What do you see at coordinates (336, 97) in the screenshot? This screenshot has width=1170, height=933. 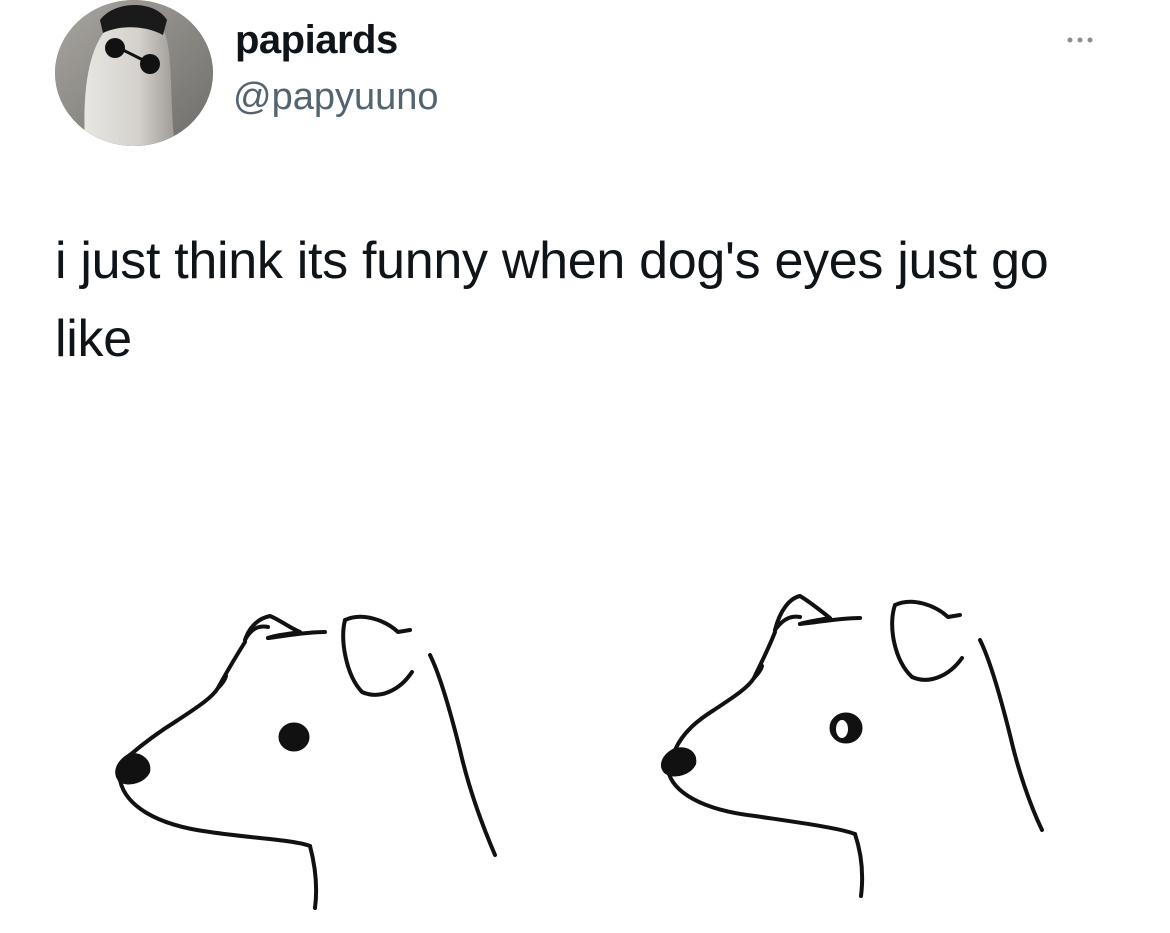 I see `user-handle: @papyuuno` at bounding box center [336, 97].